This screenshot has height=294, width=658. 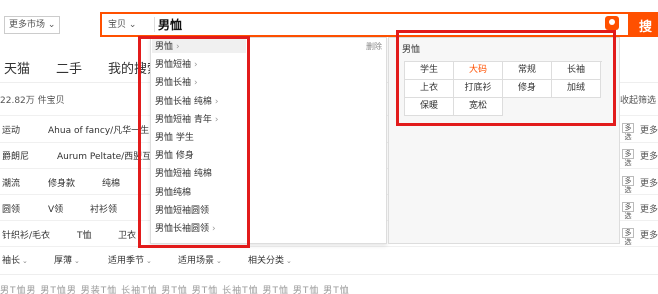 I want to click on filter-option: V领, so click(x=55, y=208).